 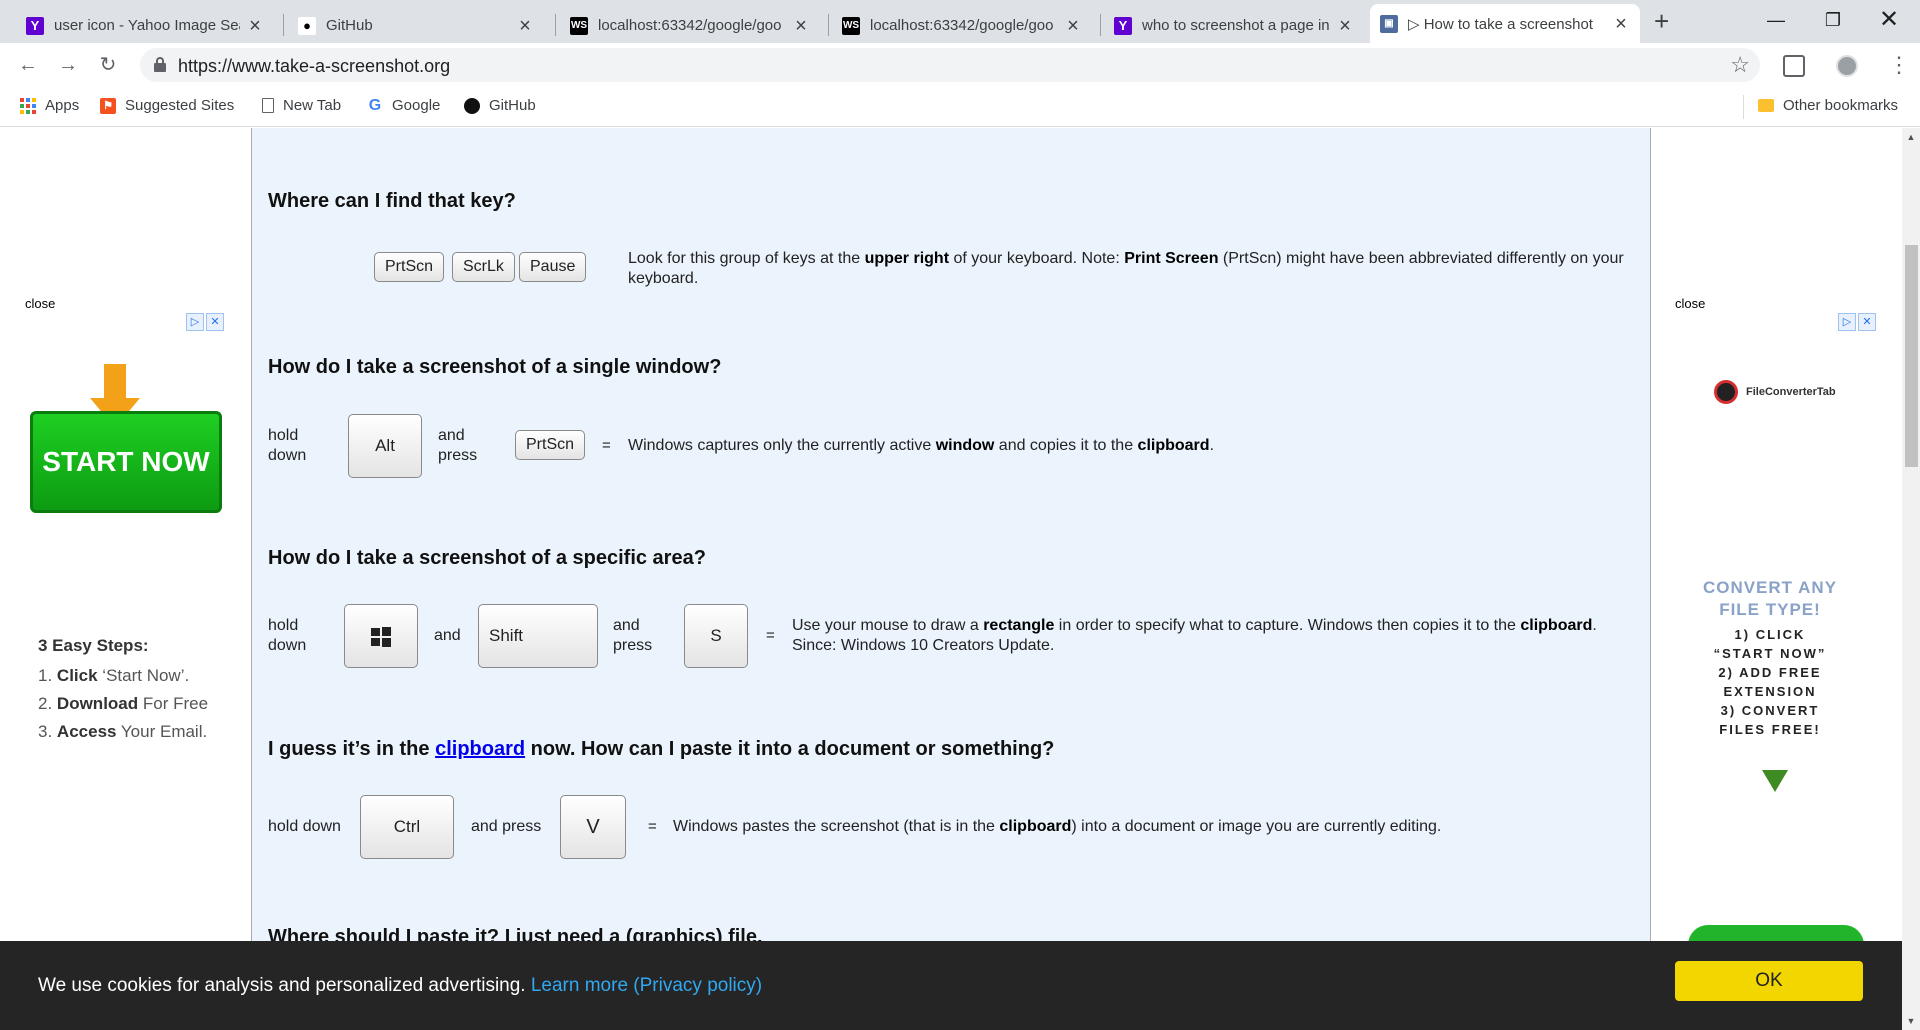 I want to click on tab-localhost-1: WS localhost:63342/google/goo ×, so click(x=690, y=25).